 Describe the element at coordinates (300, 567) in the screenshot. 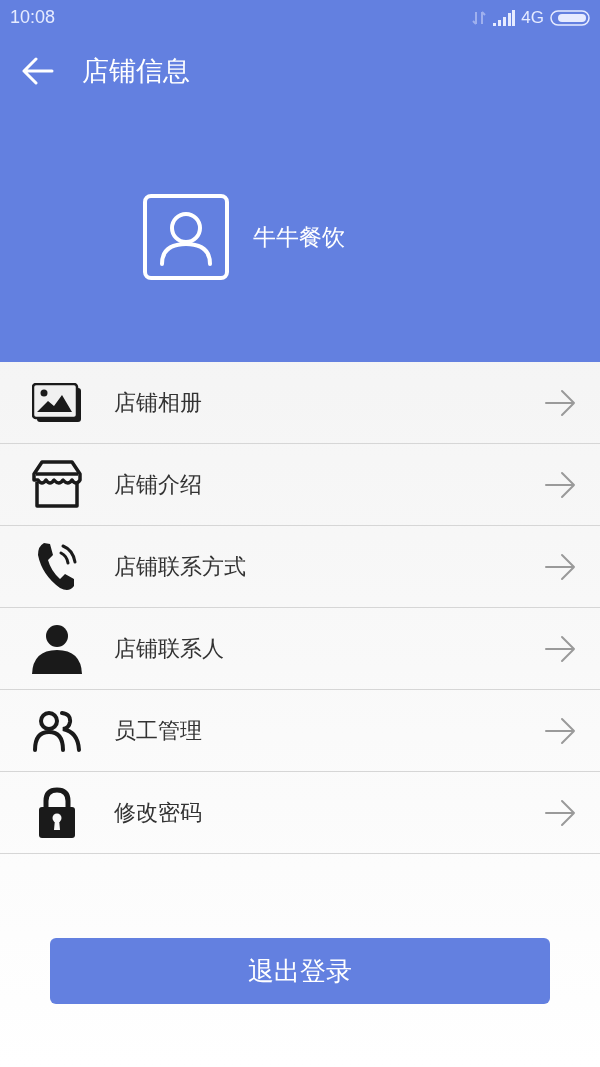

I see `menu-item: 店铺联系方式` at that location.